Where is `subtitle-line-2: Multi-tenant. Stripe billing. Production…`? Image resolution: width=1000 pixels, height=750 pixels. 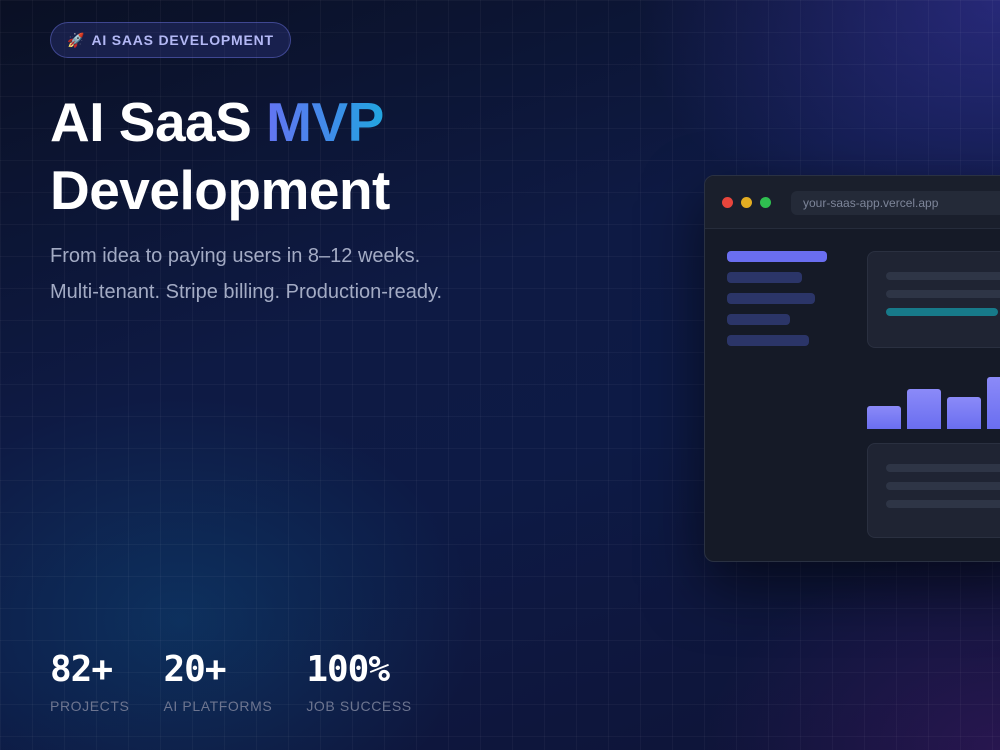
subtitle-line-2: Multi-tenant. Stripe billing. Production… is located at coordinates (246, 292).